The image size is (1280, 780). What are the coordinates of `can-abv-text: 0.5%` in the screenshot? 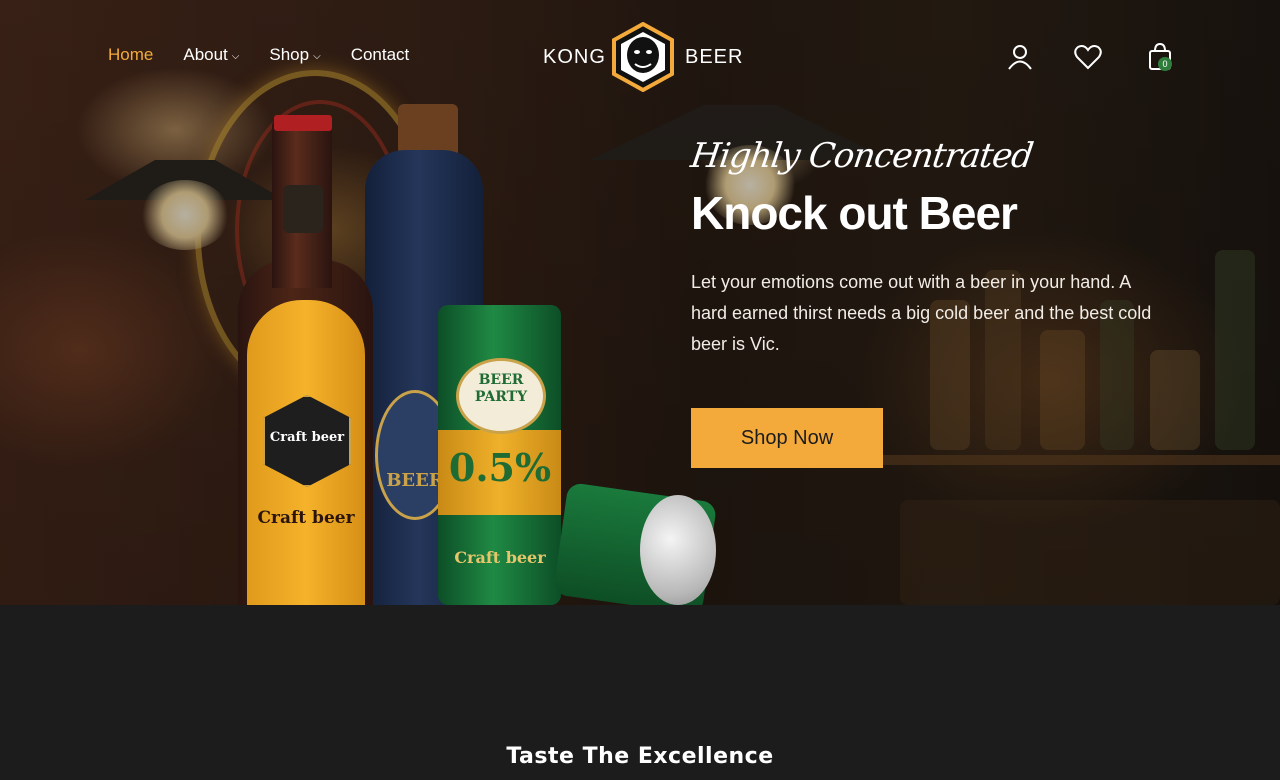 It's located at (500, 467).